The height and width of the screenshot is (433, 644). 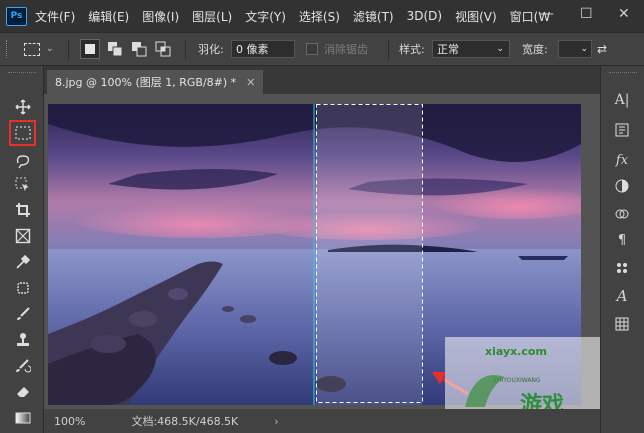 I want to click on tables-button, so click(x=622, y=324).